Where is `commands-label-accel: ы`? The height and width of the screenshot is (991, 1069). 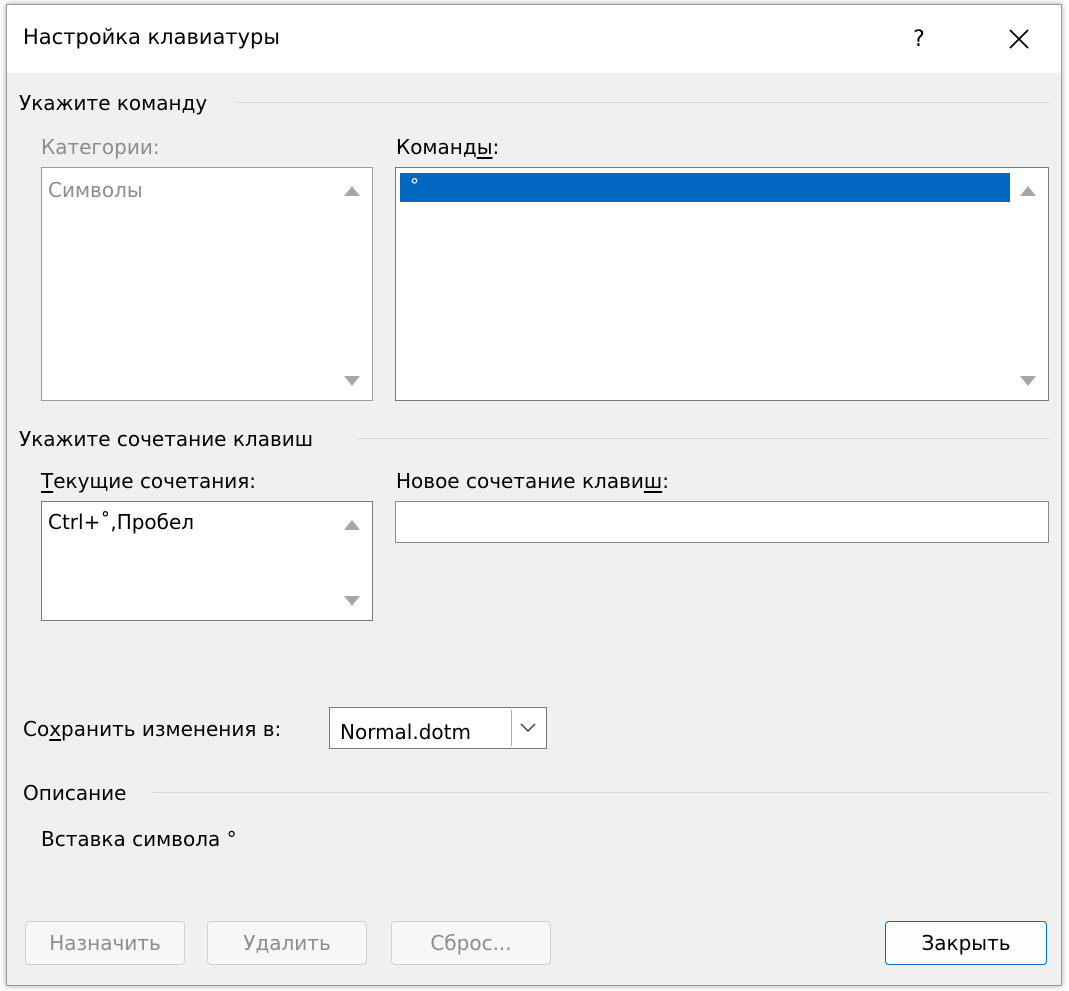 commands-label-accel: ы is located at coordinates (484, 147).